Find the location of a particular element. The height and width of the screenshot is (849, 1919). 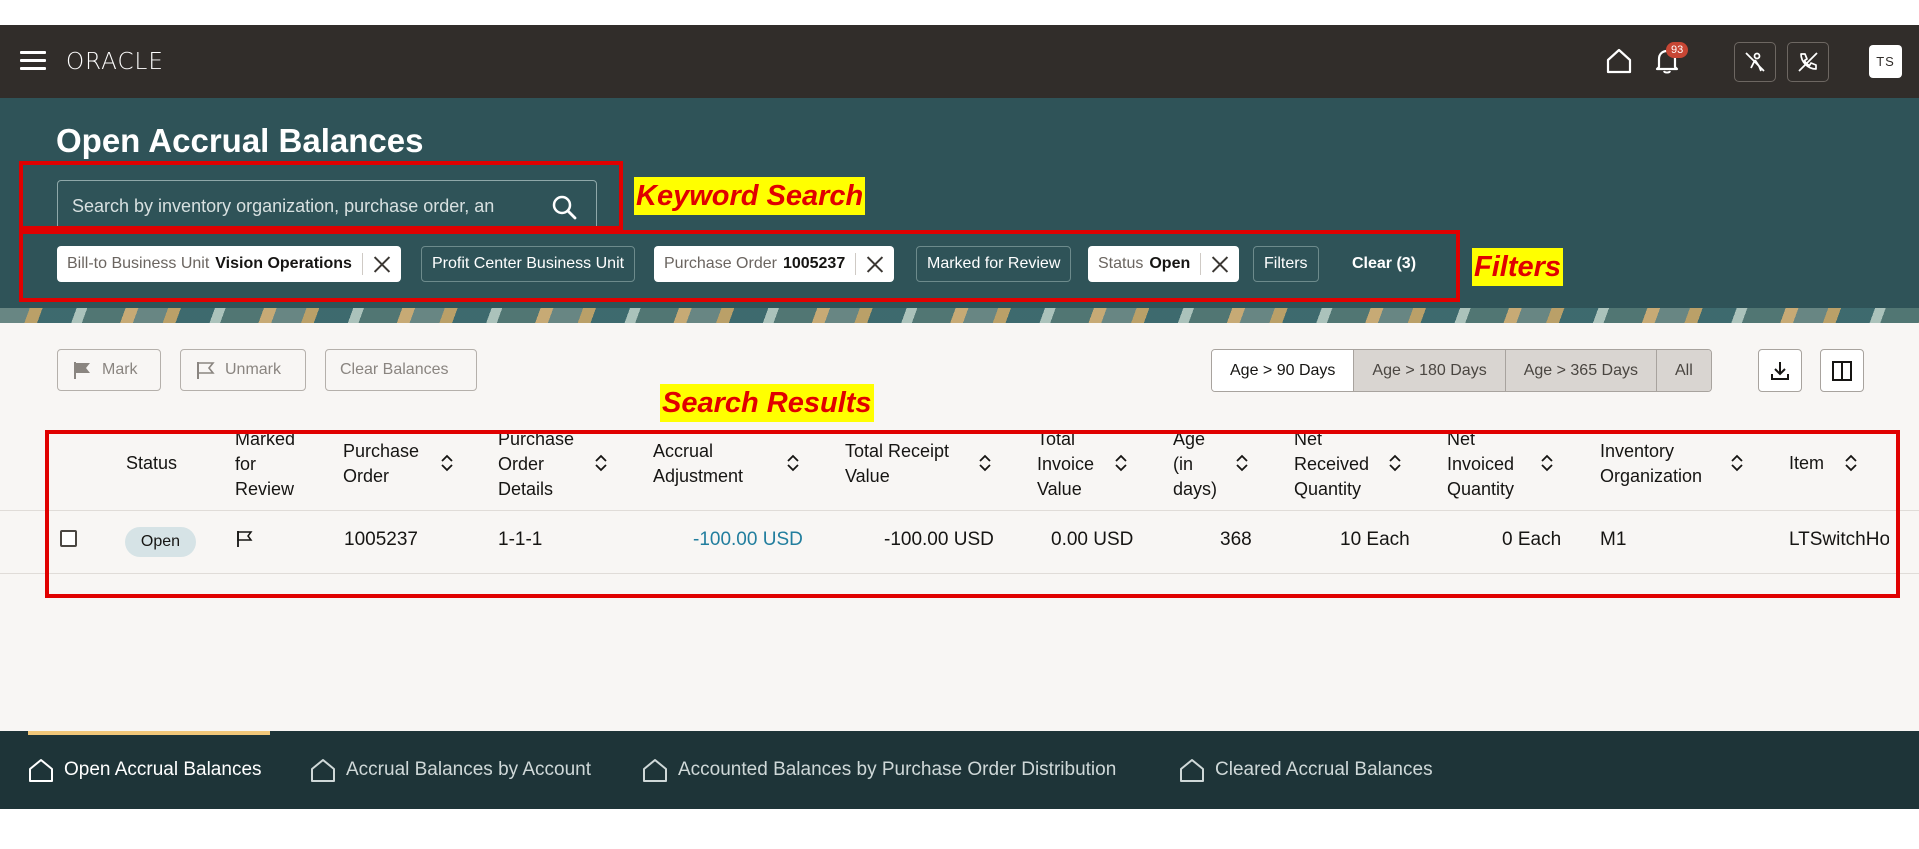

nav-open-accrual-balances: Open Accrual Balances is located at coordinates (145, 770).